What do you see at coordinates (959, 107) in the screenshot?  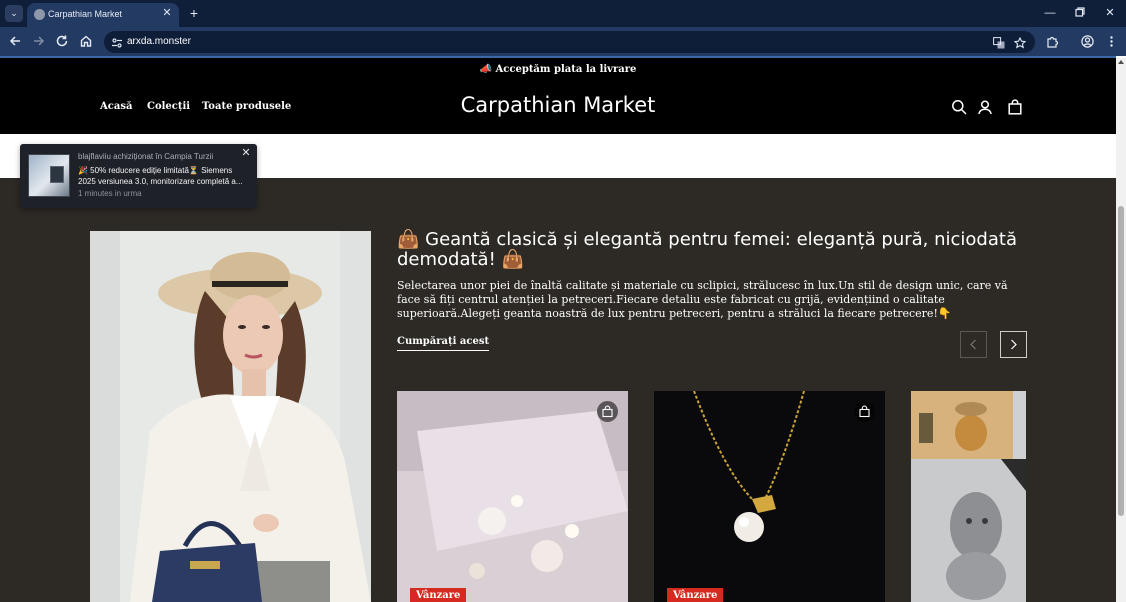 I see `search-icon` at bounding box center [959, 107].